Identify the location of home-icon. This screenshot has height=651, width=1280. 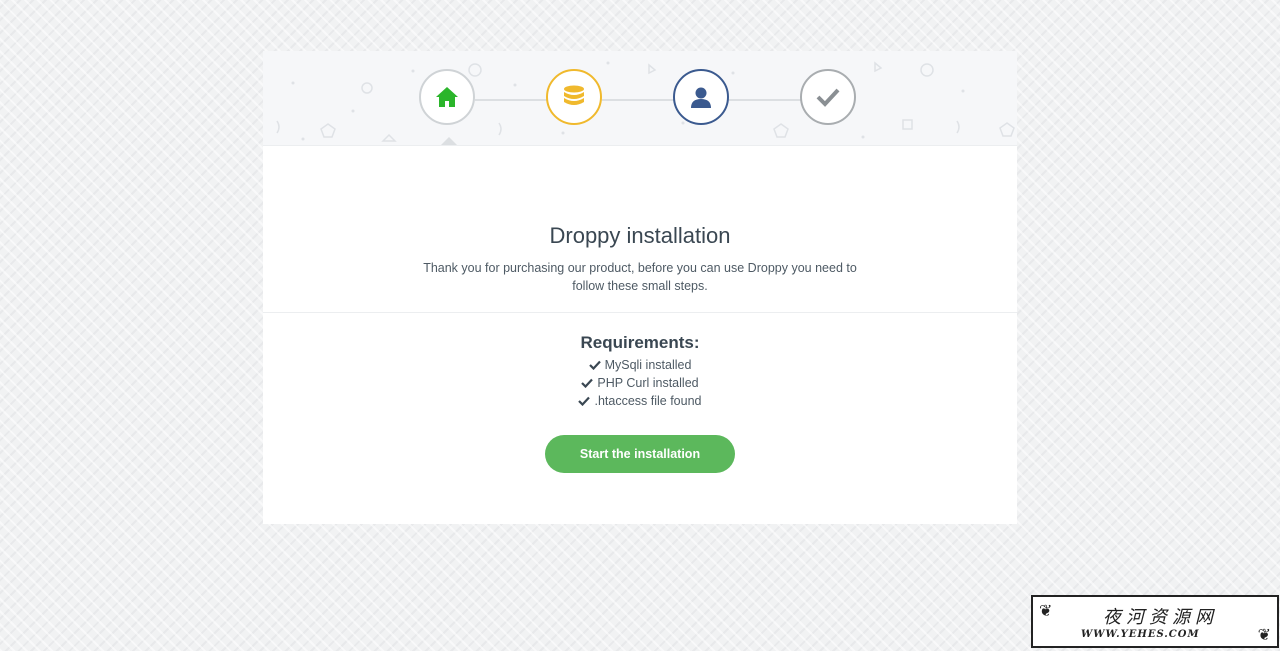
(447, 97).